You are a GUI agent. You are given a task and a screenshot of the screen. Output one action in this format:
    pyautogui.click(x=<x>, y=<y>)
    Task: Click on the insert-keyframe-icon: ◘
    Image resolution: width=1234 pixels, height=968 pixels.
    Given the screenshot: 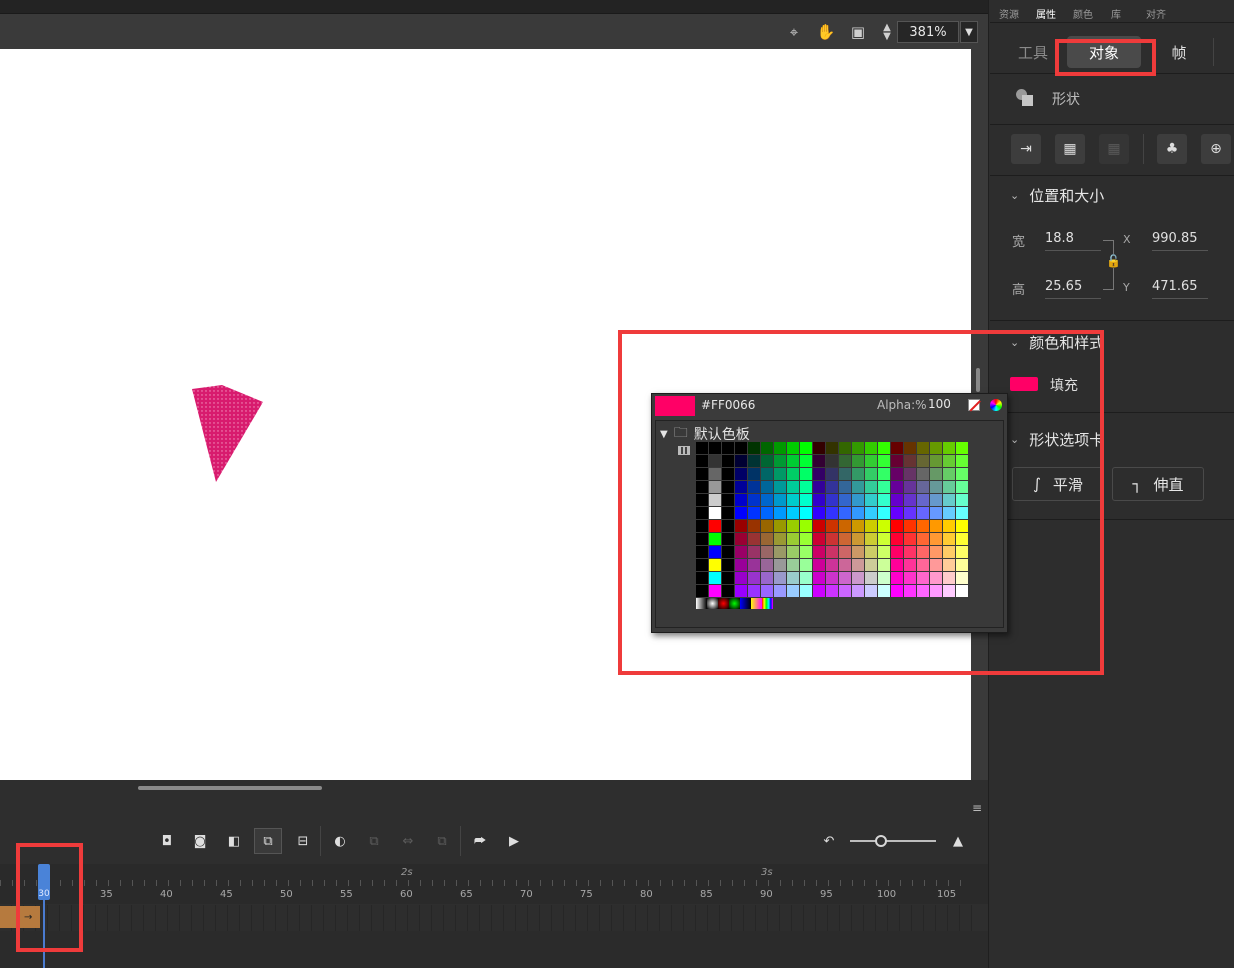 What is the action you would take?
    pyautogui.click(x=167, y=841)
    